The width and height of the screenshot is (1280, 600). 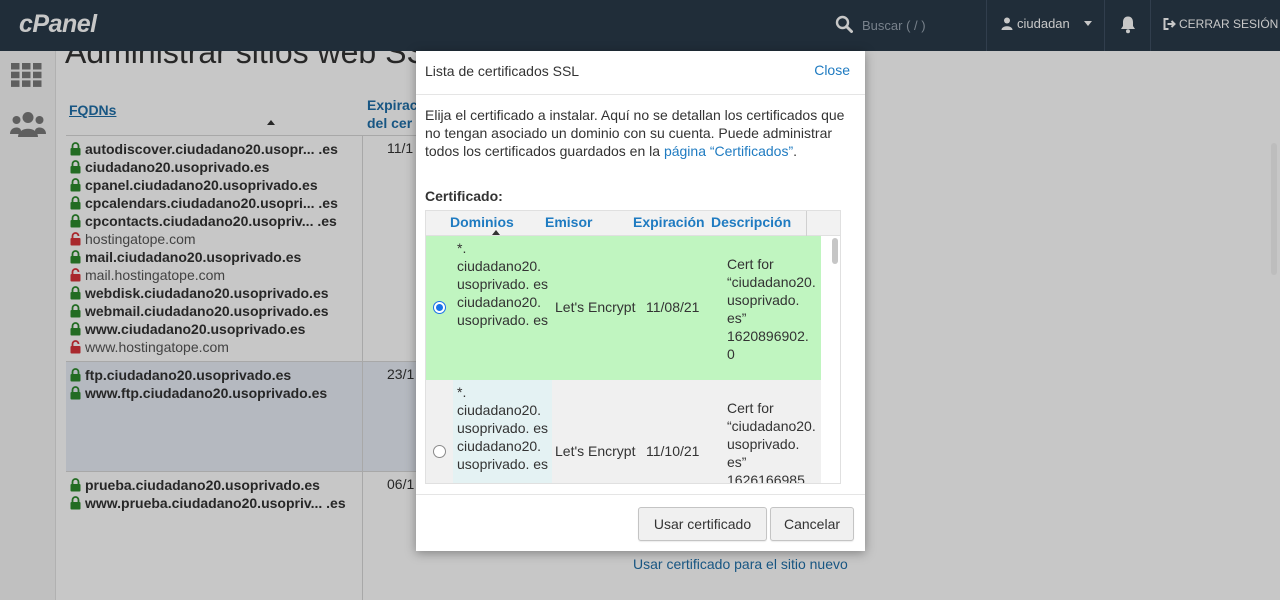 What do you see at coordinates (812, 524) in the screenshot?
I see `cancel-button: Cancelar` at bounding box center [812, 524].